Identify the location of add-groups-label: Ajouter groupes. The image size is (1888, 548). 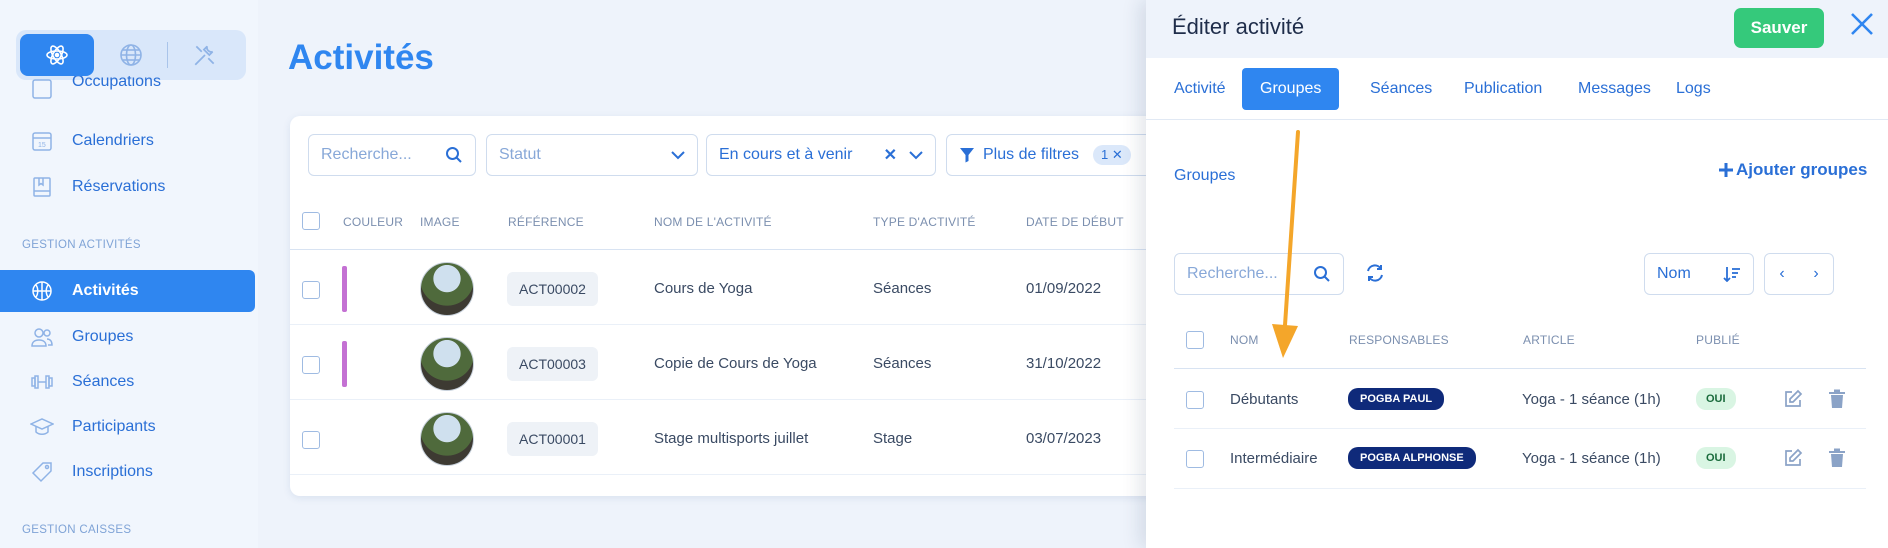
(1802, 169).